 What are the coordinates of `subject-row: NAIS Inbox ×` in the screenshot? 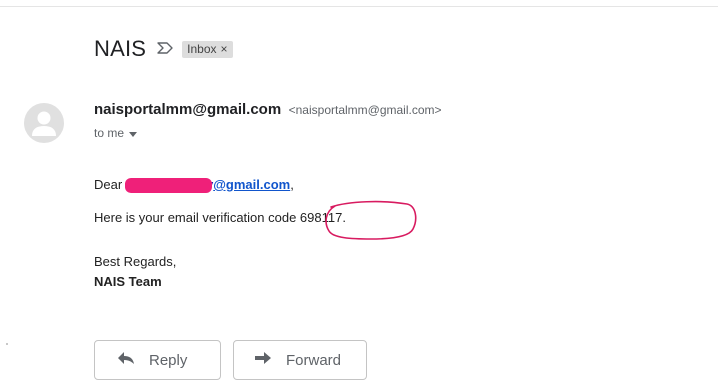 It's located at (163, 49).